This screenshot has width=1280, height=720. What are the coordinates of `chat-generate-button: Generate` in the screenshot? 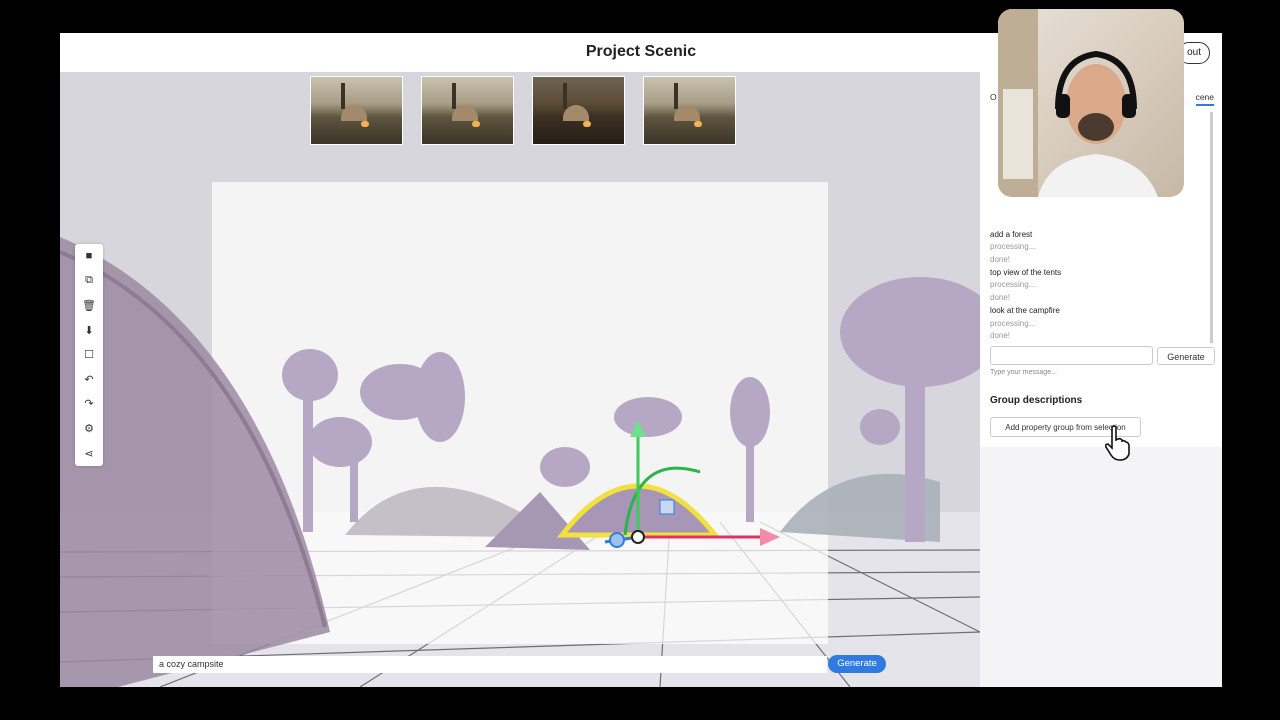 It's located at (1186, 356).